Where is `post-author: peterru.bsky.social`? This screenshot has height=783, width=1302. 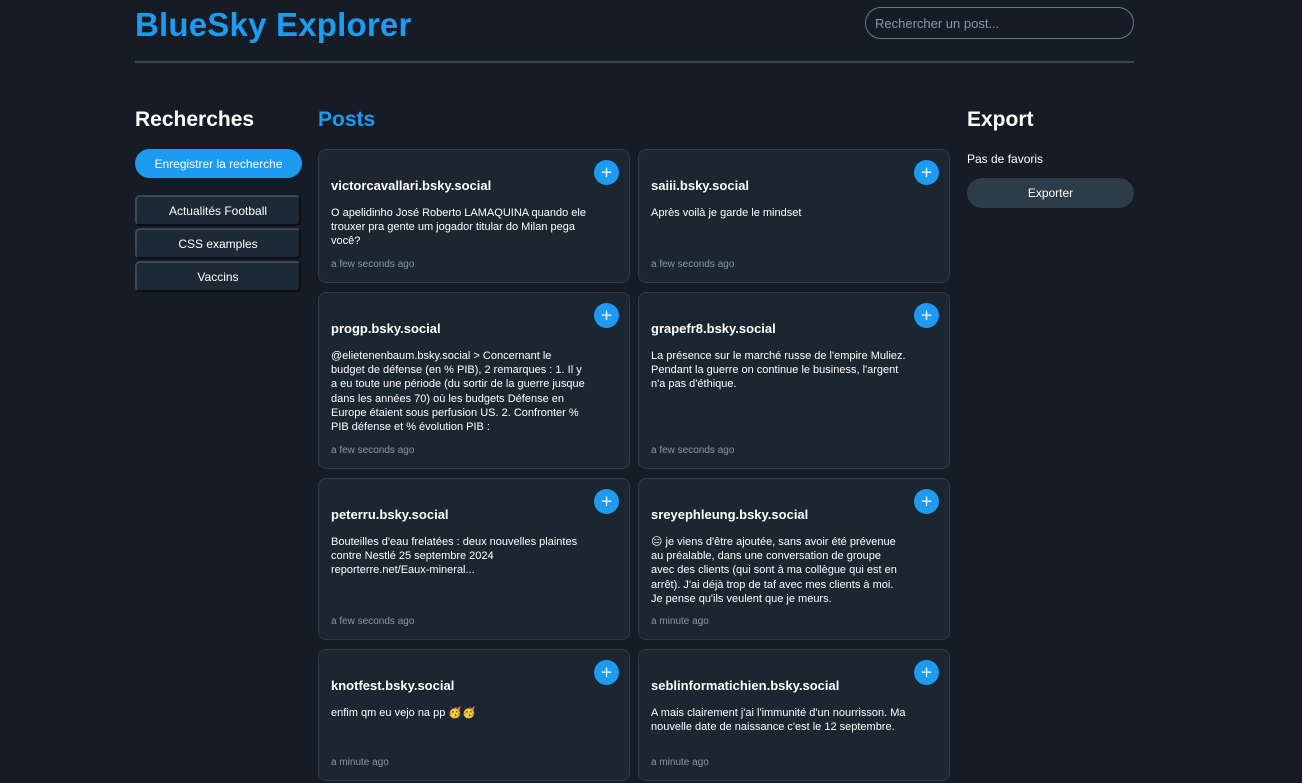 post-author: peterru.bsky.social is located at coordinates (390, 514).